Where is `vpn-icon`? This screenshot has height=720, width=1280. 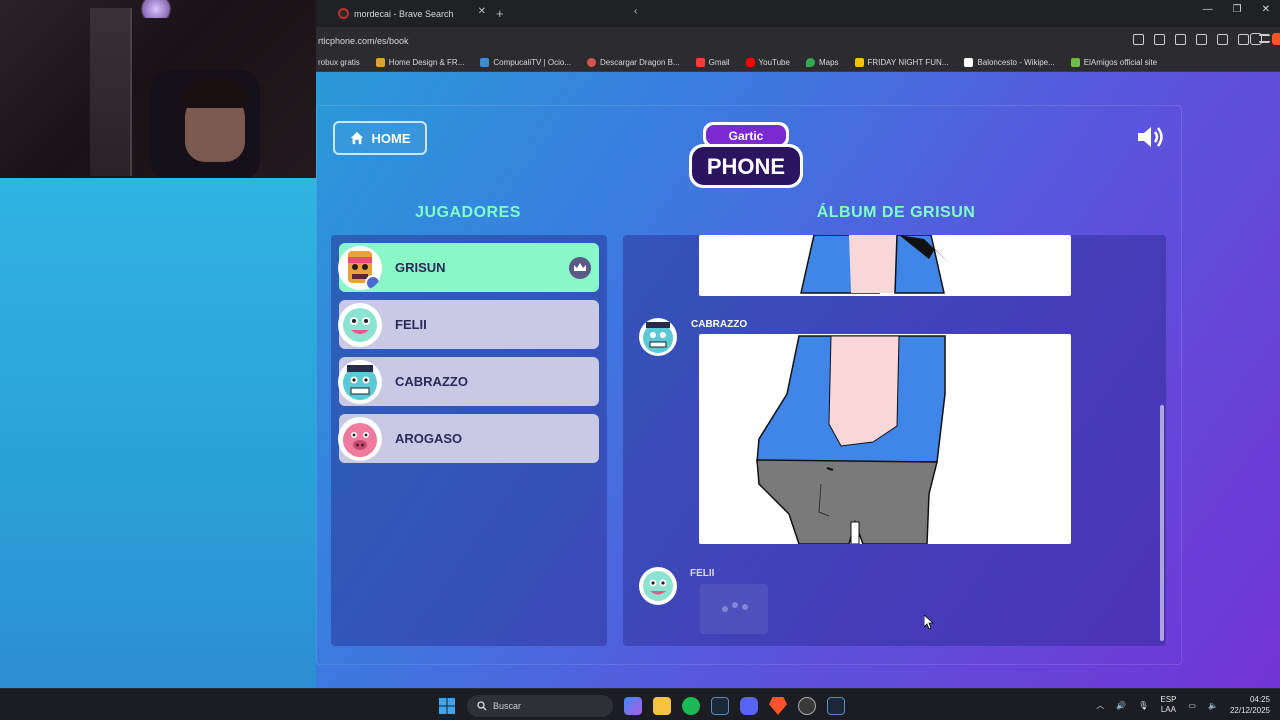
vpn-icon is located at coordinates (1243, 39).